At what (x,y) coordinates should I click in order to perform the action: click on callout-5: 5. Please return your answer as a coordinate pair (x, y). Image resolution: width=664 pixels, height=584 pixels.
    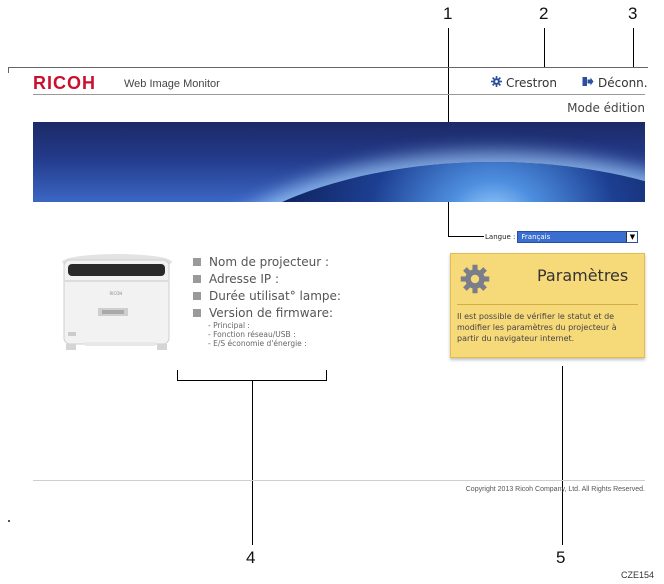
    Looking at the image, I should click on (561, 557).